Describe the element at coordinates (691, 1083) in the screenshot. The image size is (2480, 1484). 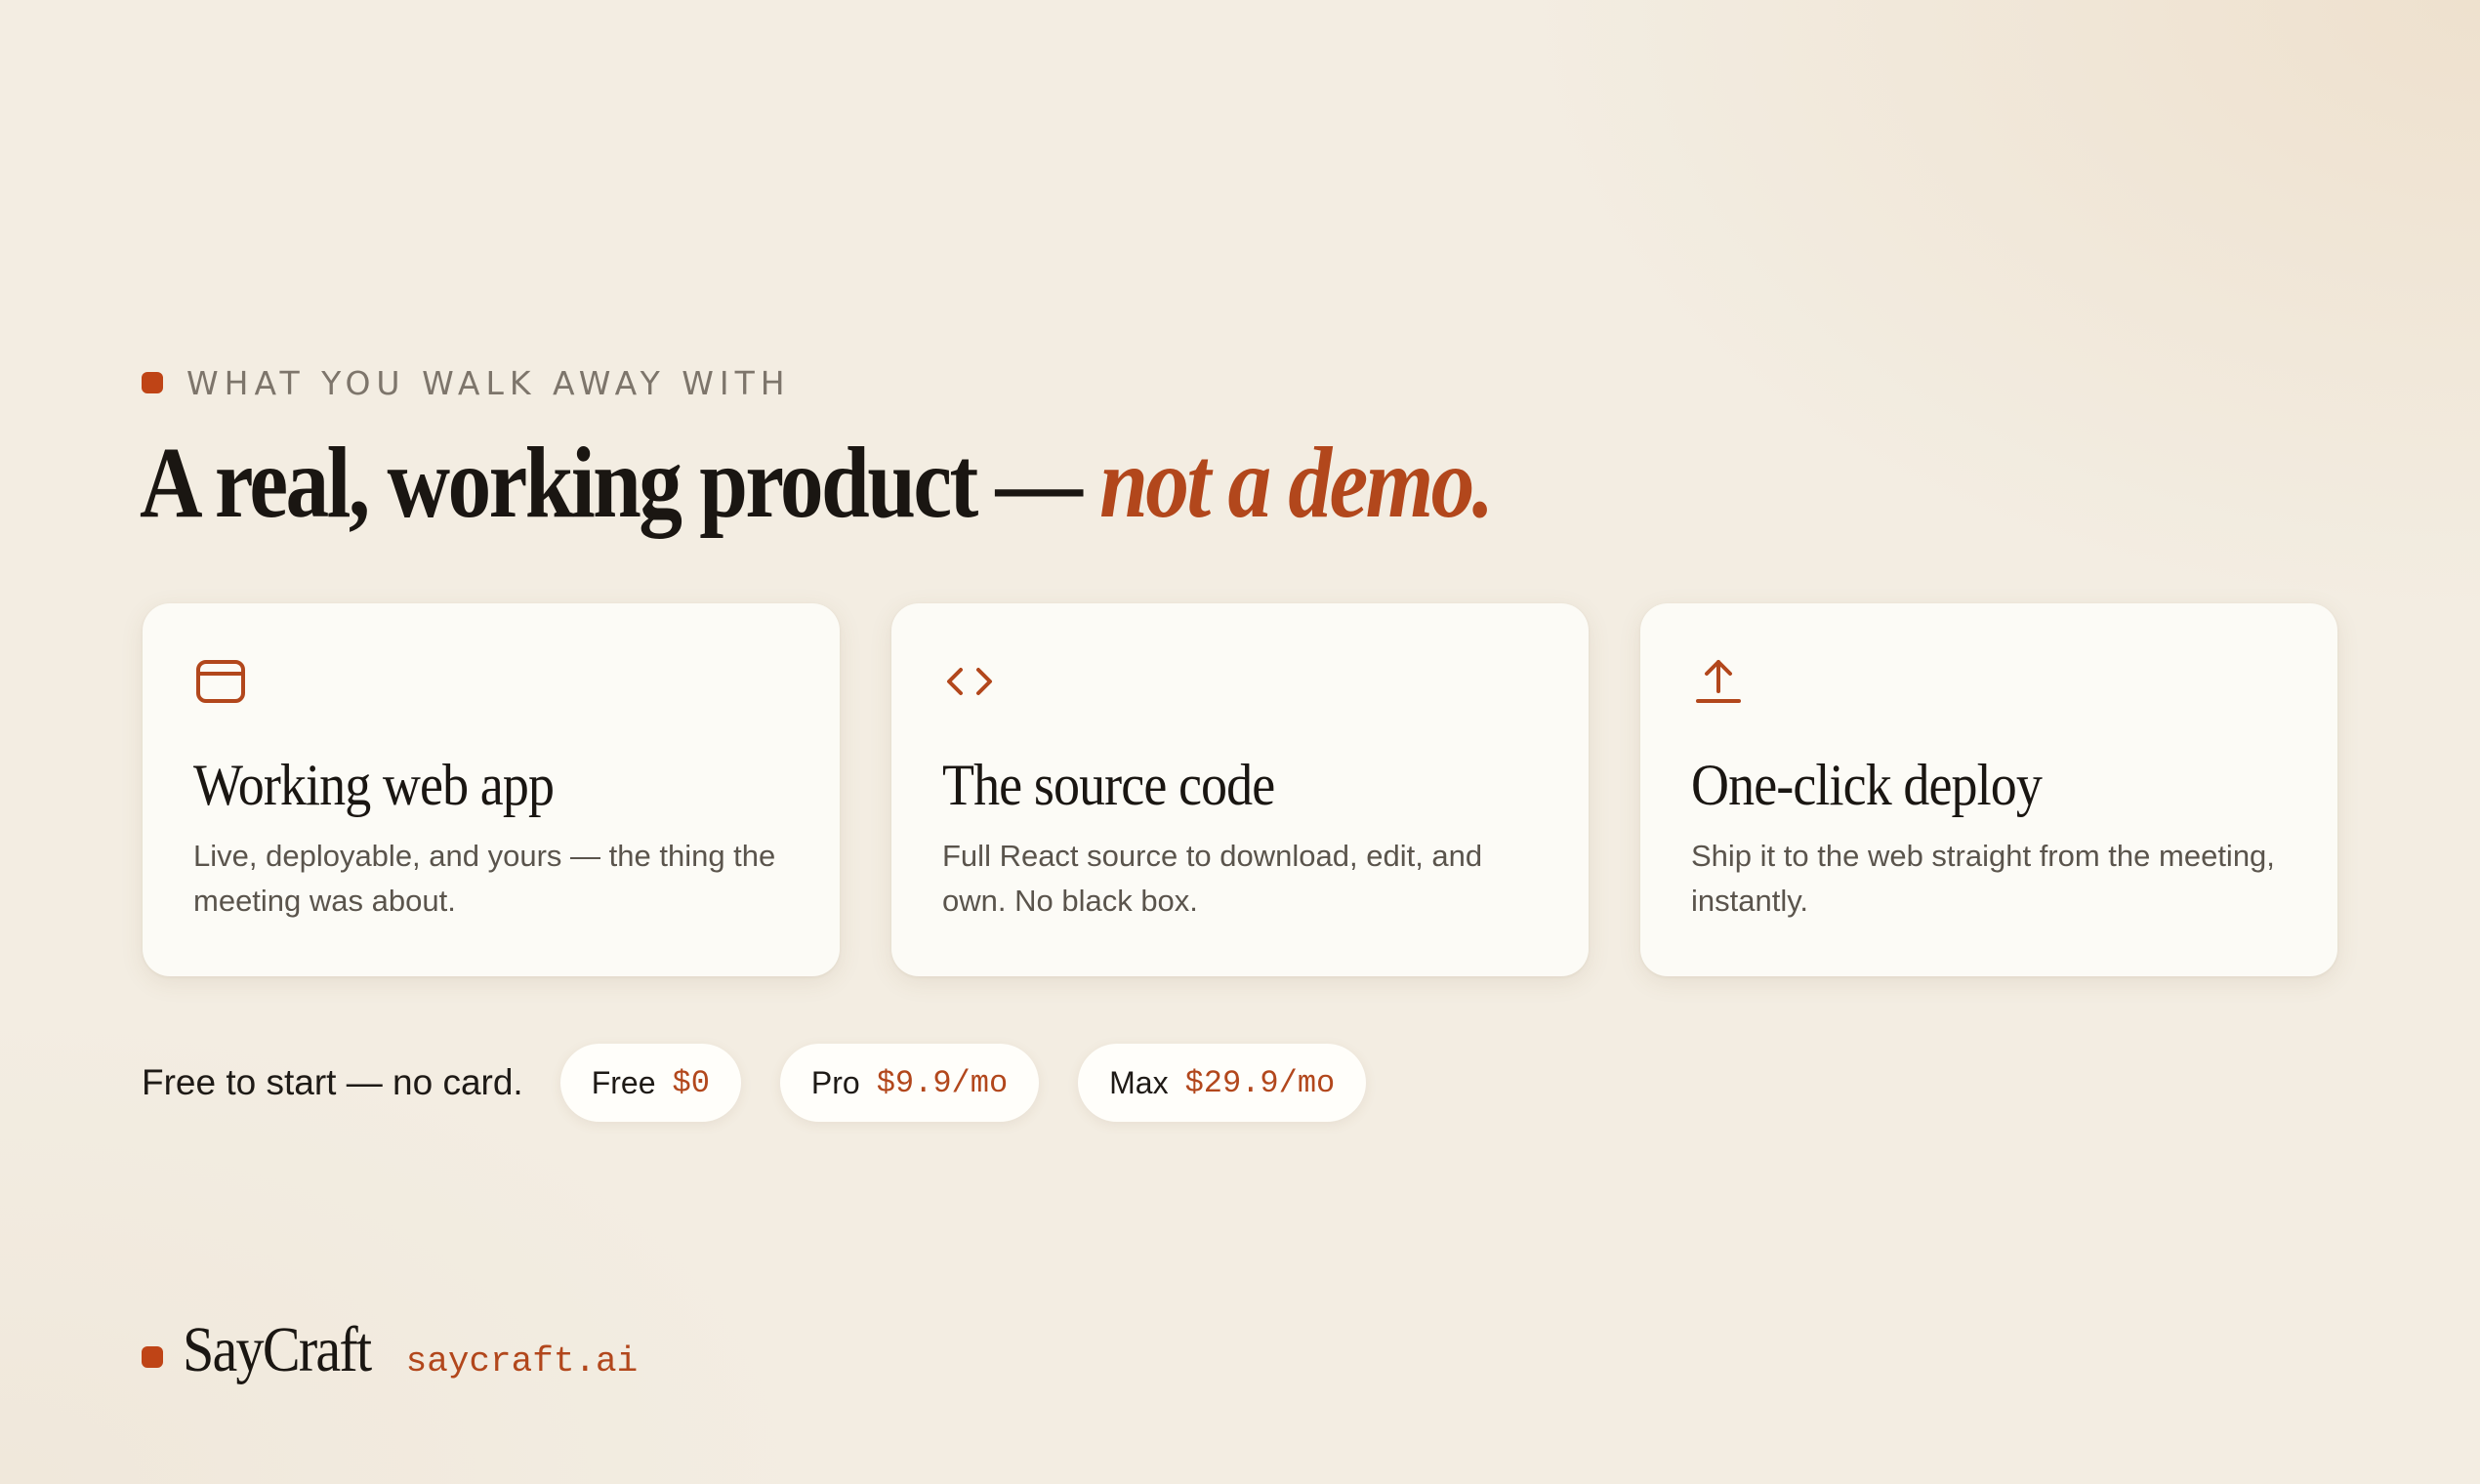
I see `plan-price: $0` at that location.